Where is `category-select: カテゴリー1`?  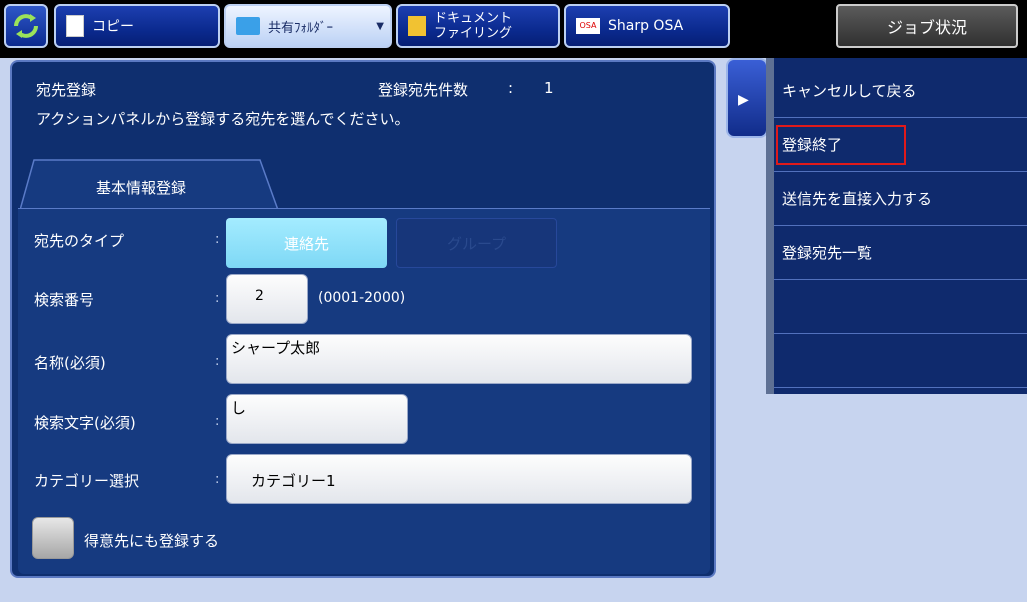
category-select: カテゴリー1 is located at coordinates (459, 479).